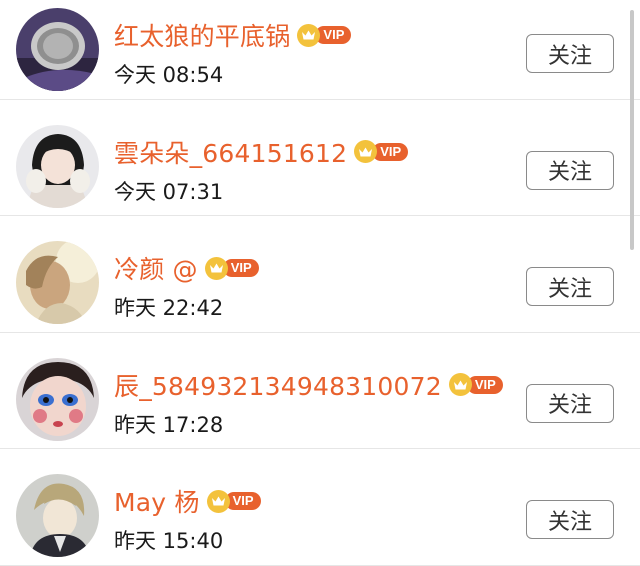  I want to click on user-name: 雲朵朵_664151612, so click(230, 152).